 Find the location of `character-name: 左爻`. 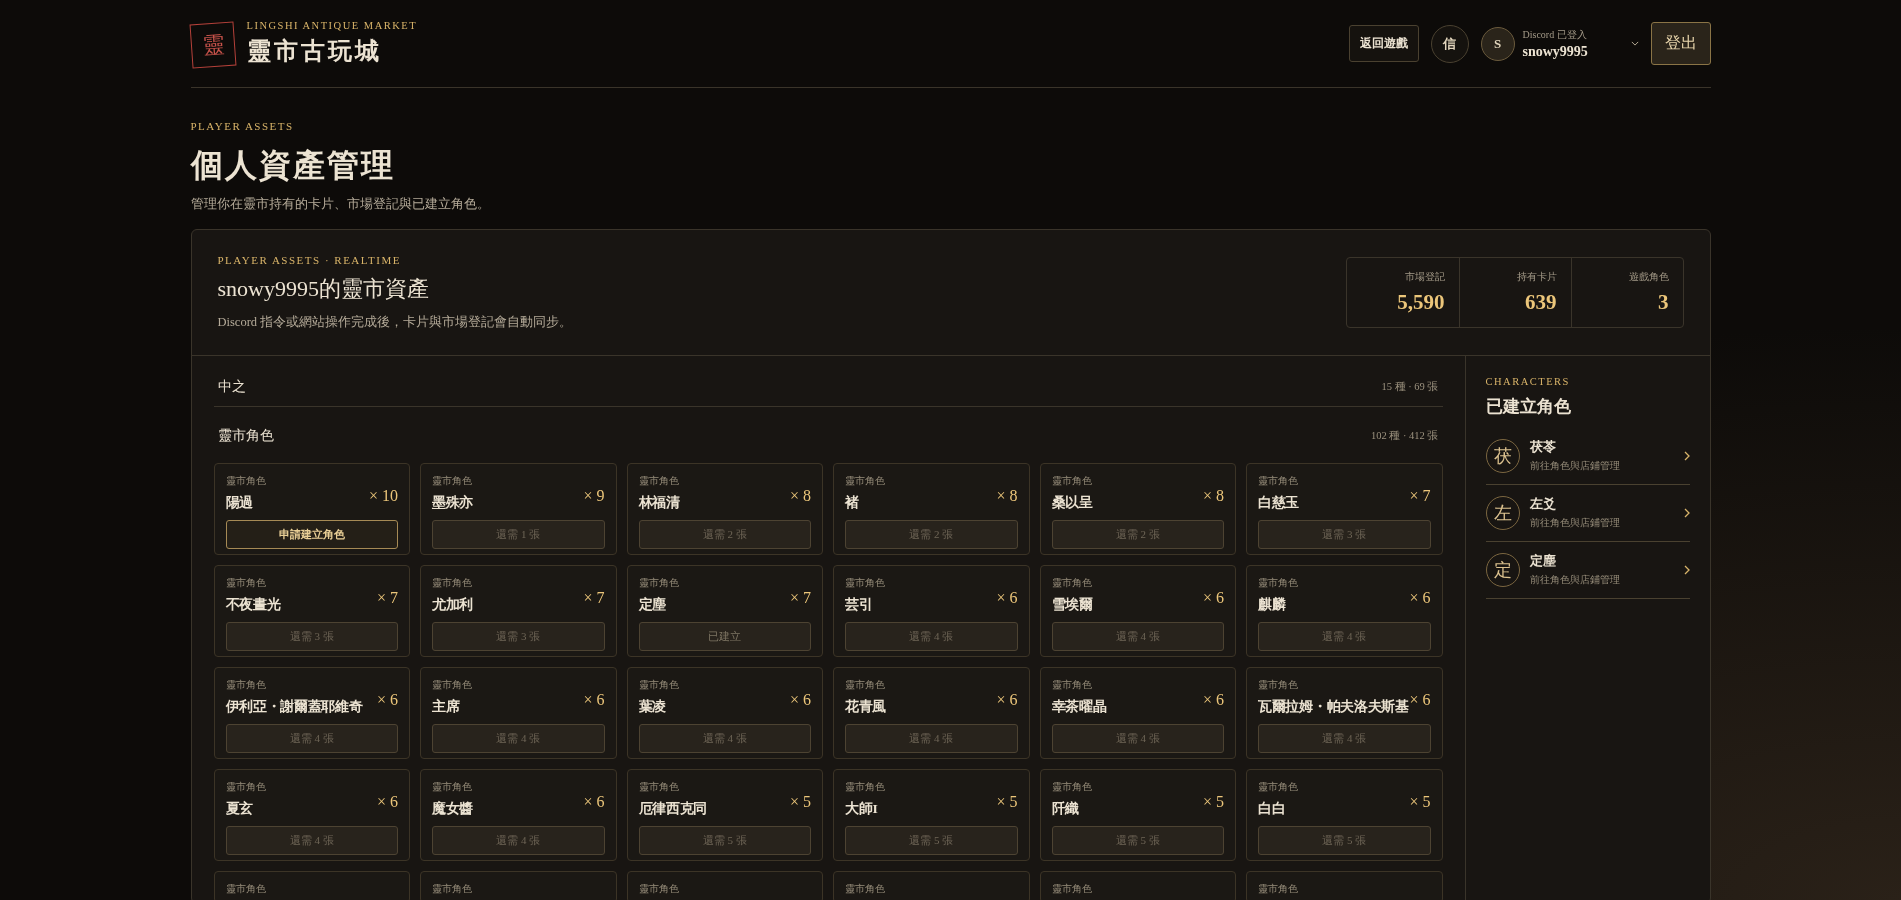

character-name: 左爻 is located at coordinates (1543, 504).